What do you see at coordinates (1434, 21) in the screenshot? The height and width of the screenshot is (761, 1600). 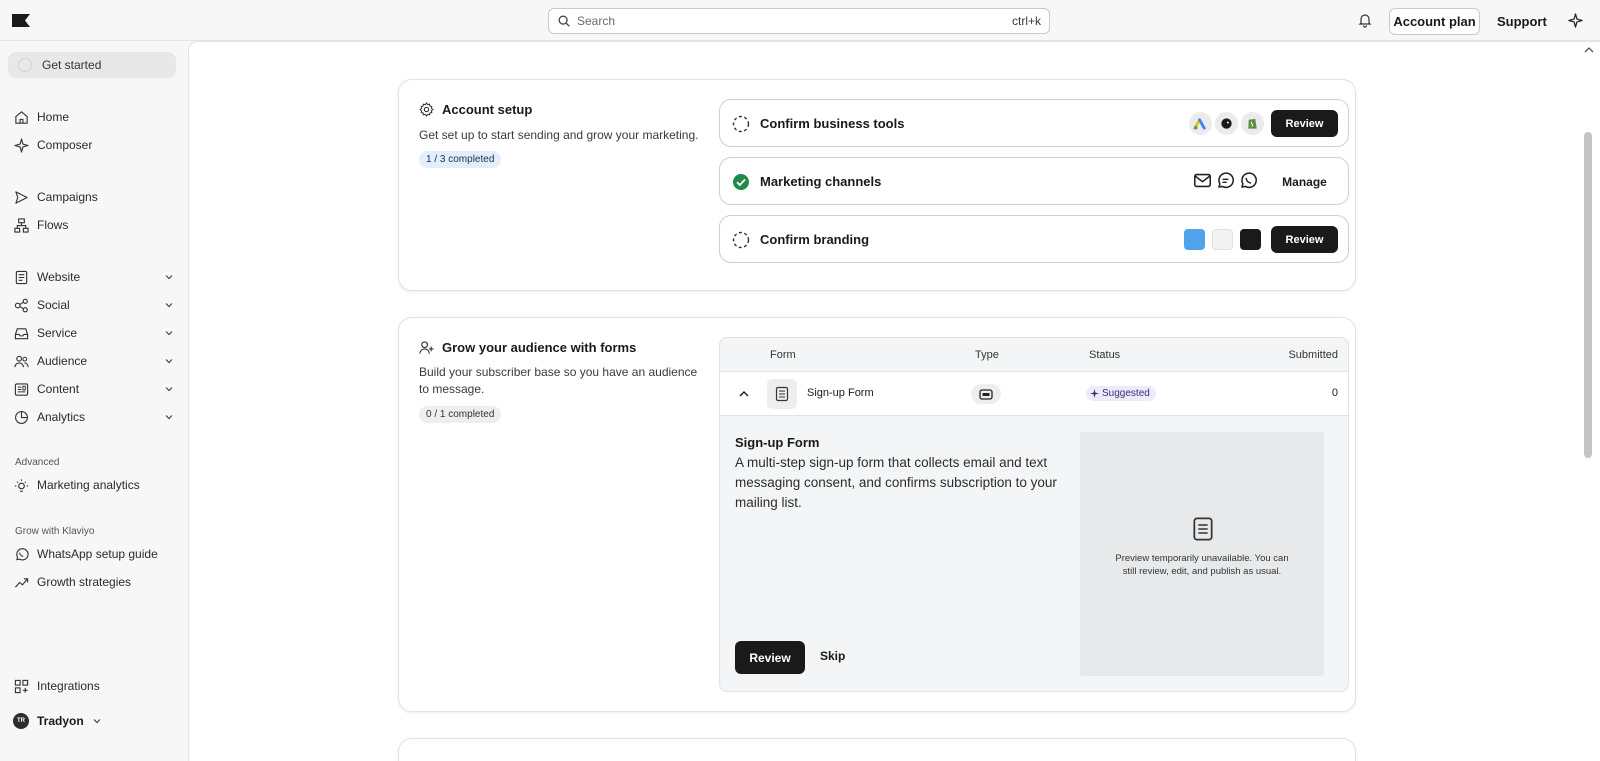 I see `account-plan-button: Account plan` at bounding box center [1434, 21].